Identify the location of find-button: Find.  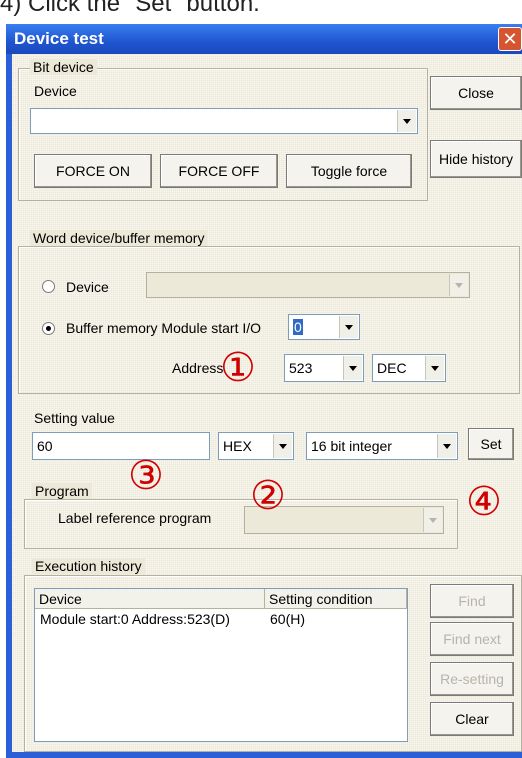
(472, 601).